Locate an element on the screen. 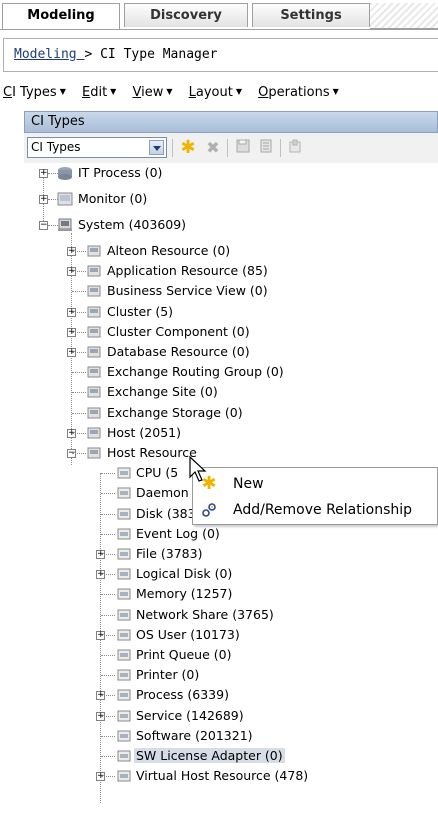 This screenshot has width=438, height=818. relationship-icon is located at coordinates (209, 510).